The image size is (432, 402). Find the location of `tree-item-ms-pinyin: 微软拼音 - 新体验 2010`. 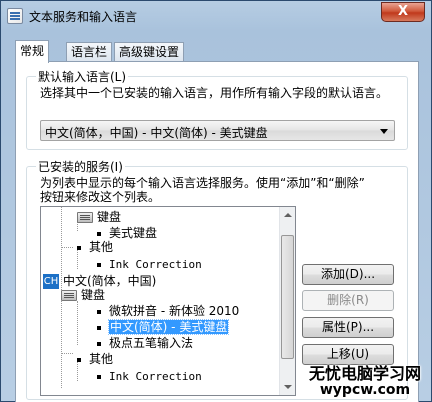

tree-item-ms-pinyin: 微软拼音 - 新体验 2010 is located at coordinates (168, 311).